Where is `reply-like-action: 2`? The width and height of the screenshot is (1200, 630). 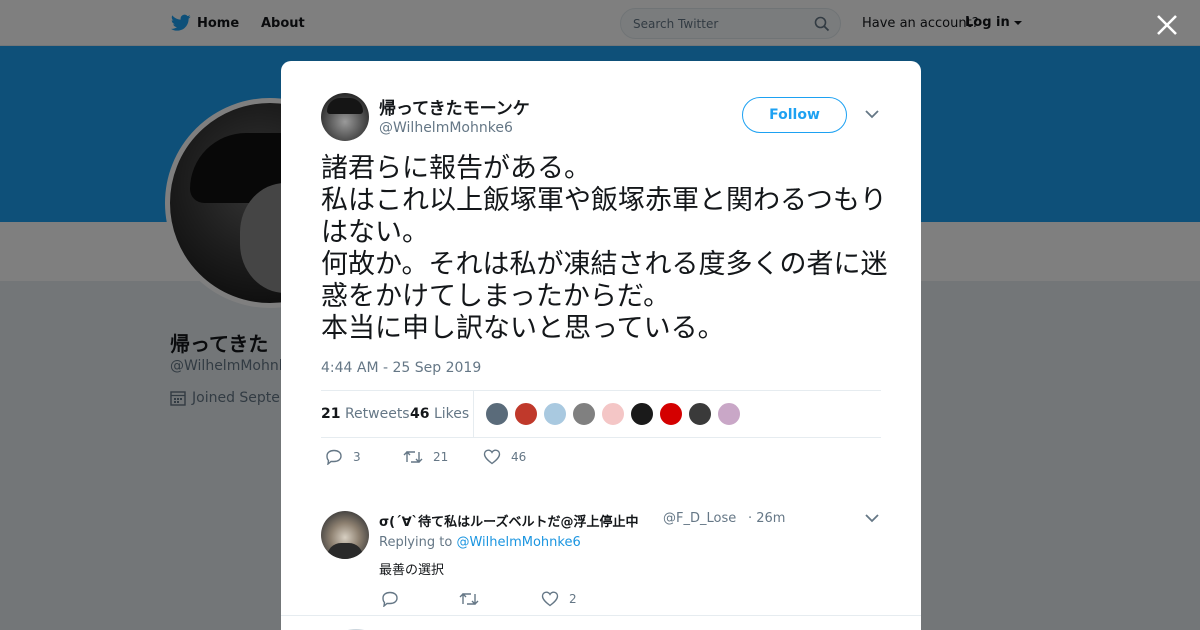
reply-like-action: 2 is located at coordinates (559, 599).